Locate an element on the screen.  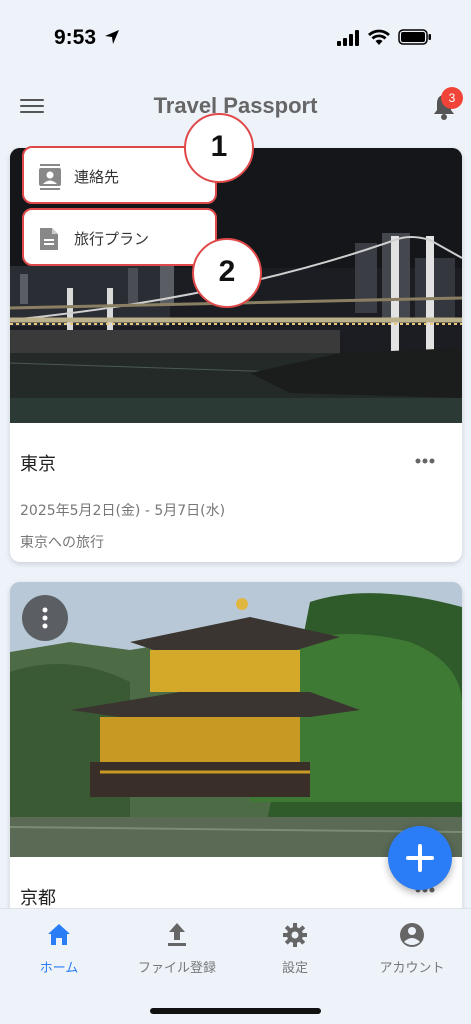
nav-label: ファイル登録 is located at coordinates (176, 968).